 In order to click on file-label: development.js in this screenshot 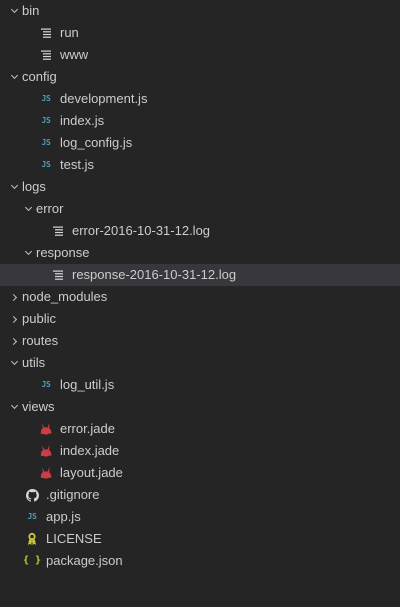, I will do `click(104, 98)`.